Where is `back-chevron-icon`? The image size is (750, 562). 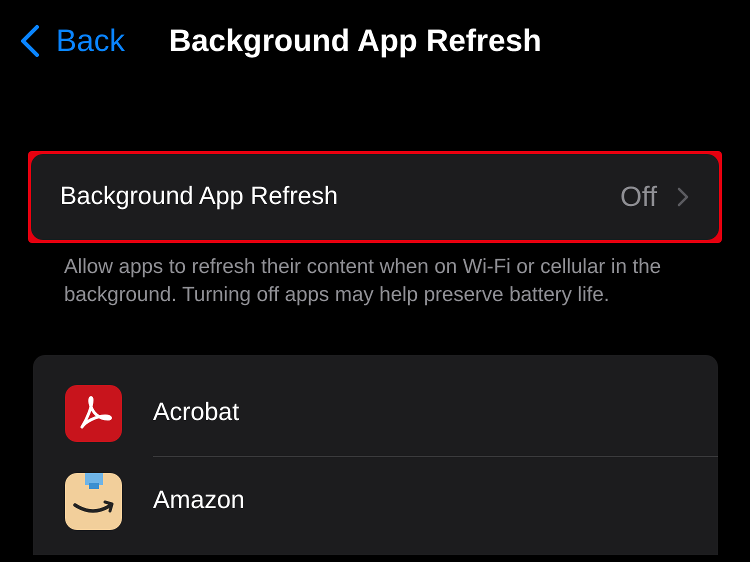
back-chevron-icon is located at coordinates (29, 41).